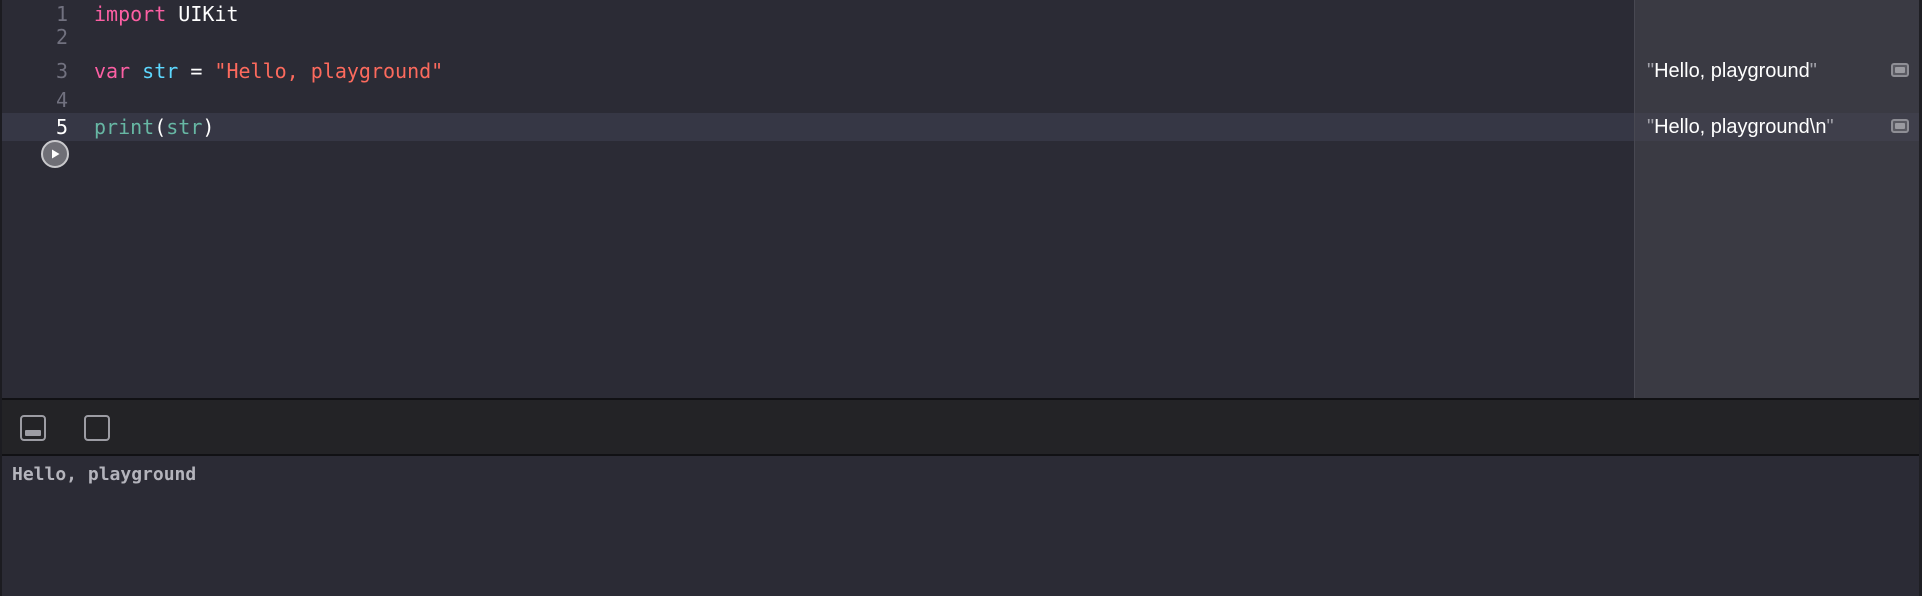 This screenshot has height=596, width=1922. I want to click on line-number: 4, so click(61, 100).